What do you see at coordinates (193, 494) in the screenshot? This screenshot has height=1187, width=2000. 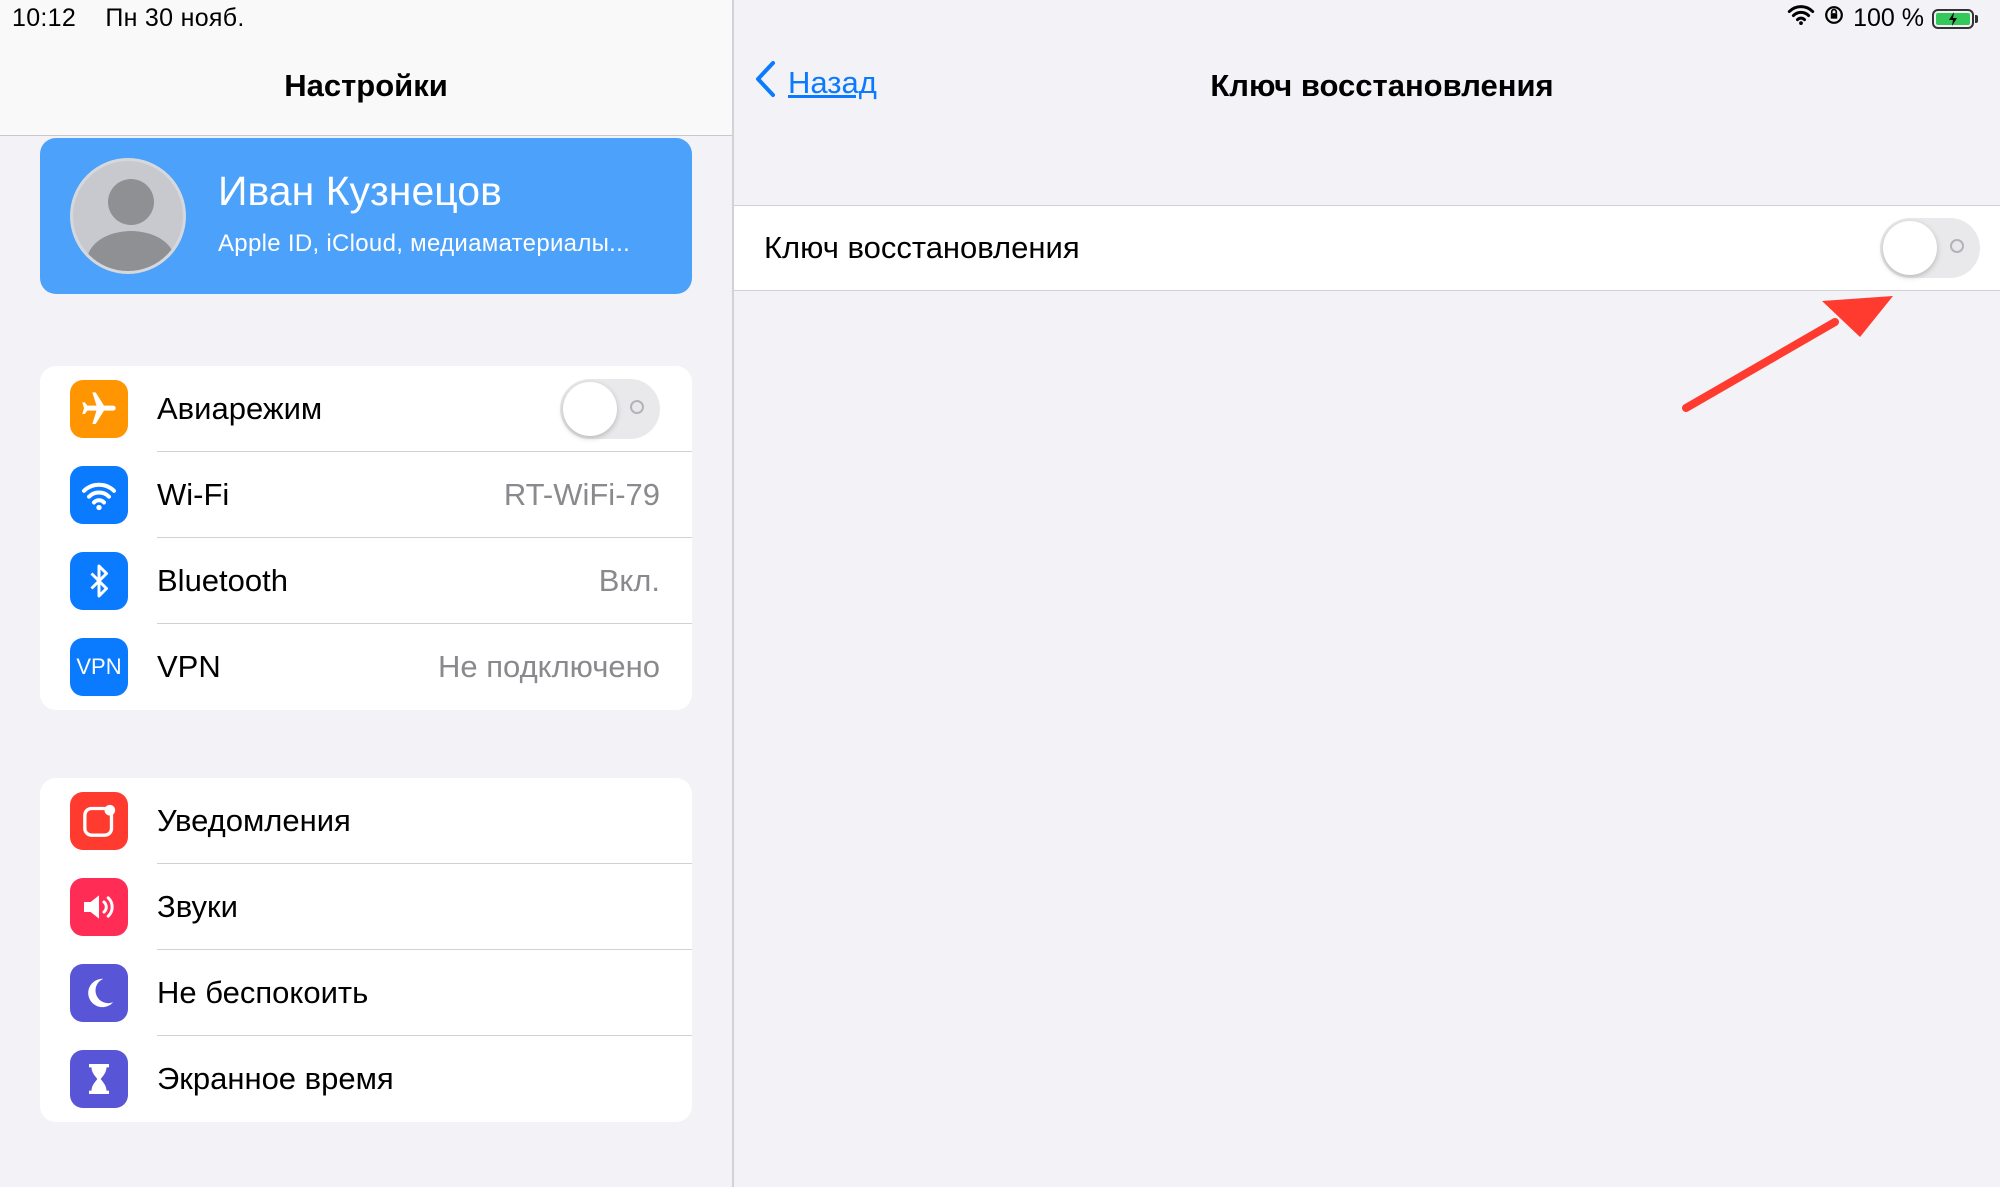 I see `wifi-label: Wi-Fi` at bounding box center [193, 494].